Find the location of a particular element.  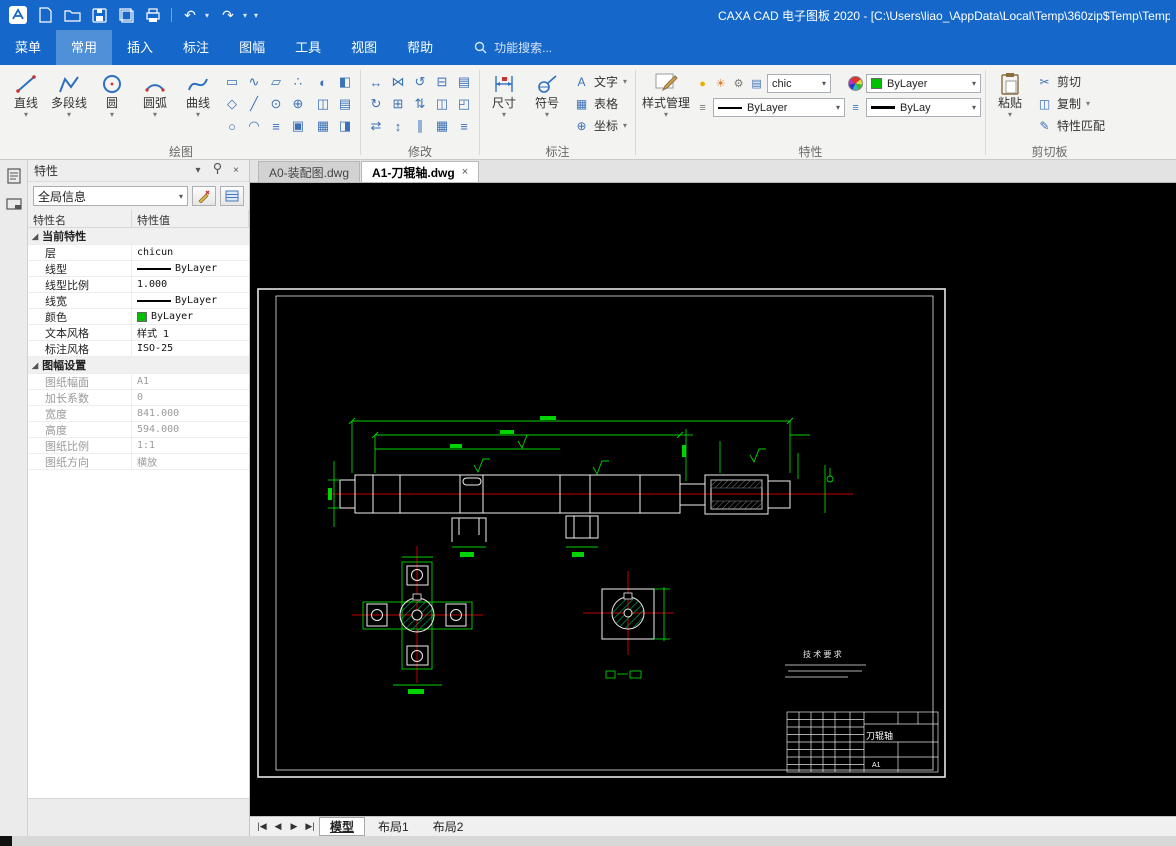

close-panel-icon: × is located at coordinates (236, 170).